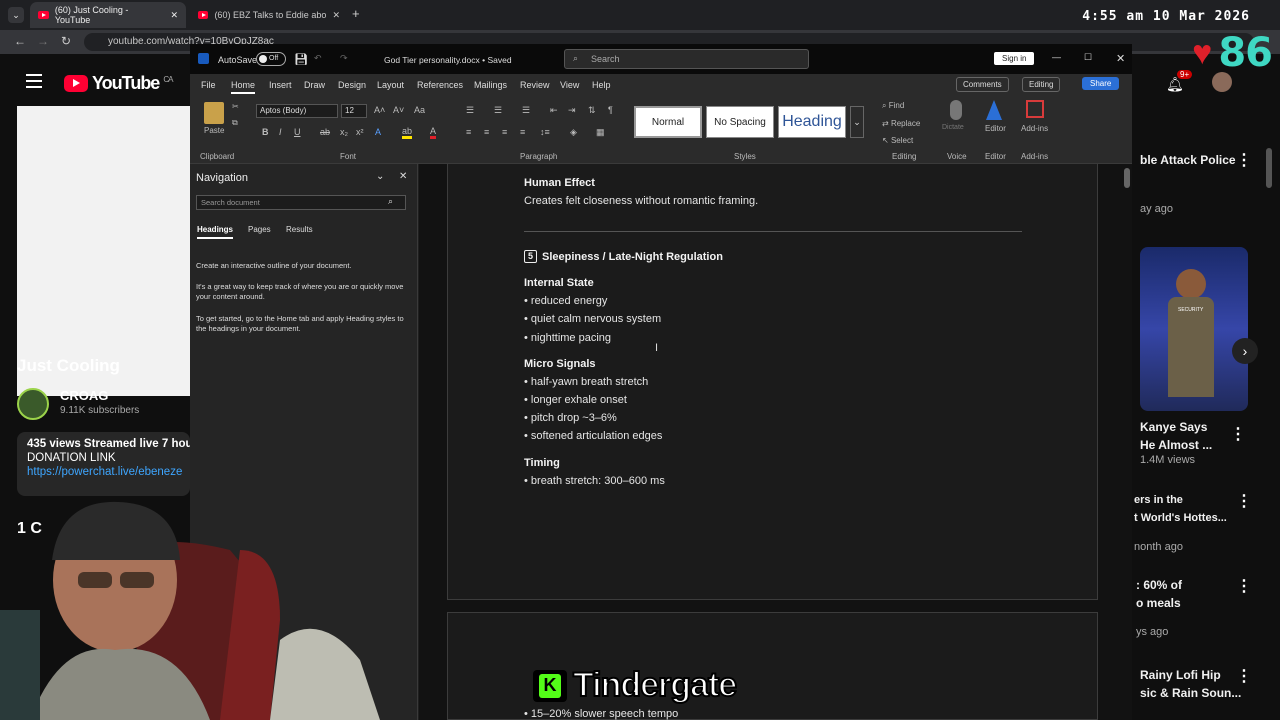 Image resolution: width=1280 pixels, height=720 pixels. Describe the element at coordinates (354, 111) in the screenshot. I see `font-size-select: 12` at that location.